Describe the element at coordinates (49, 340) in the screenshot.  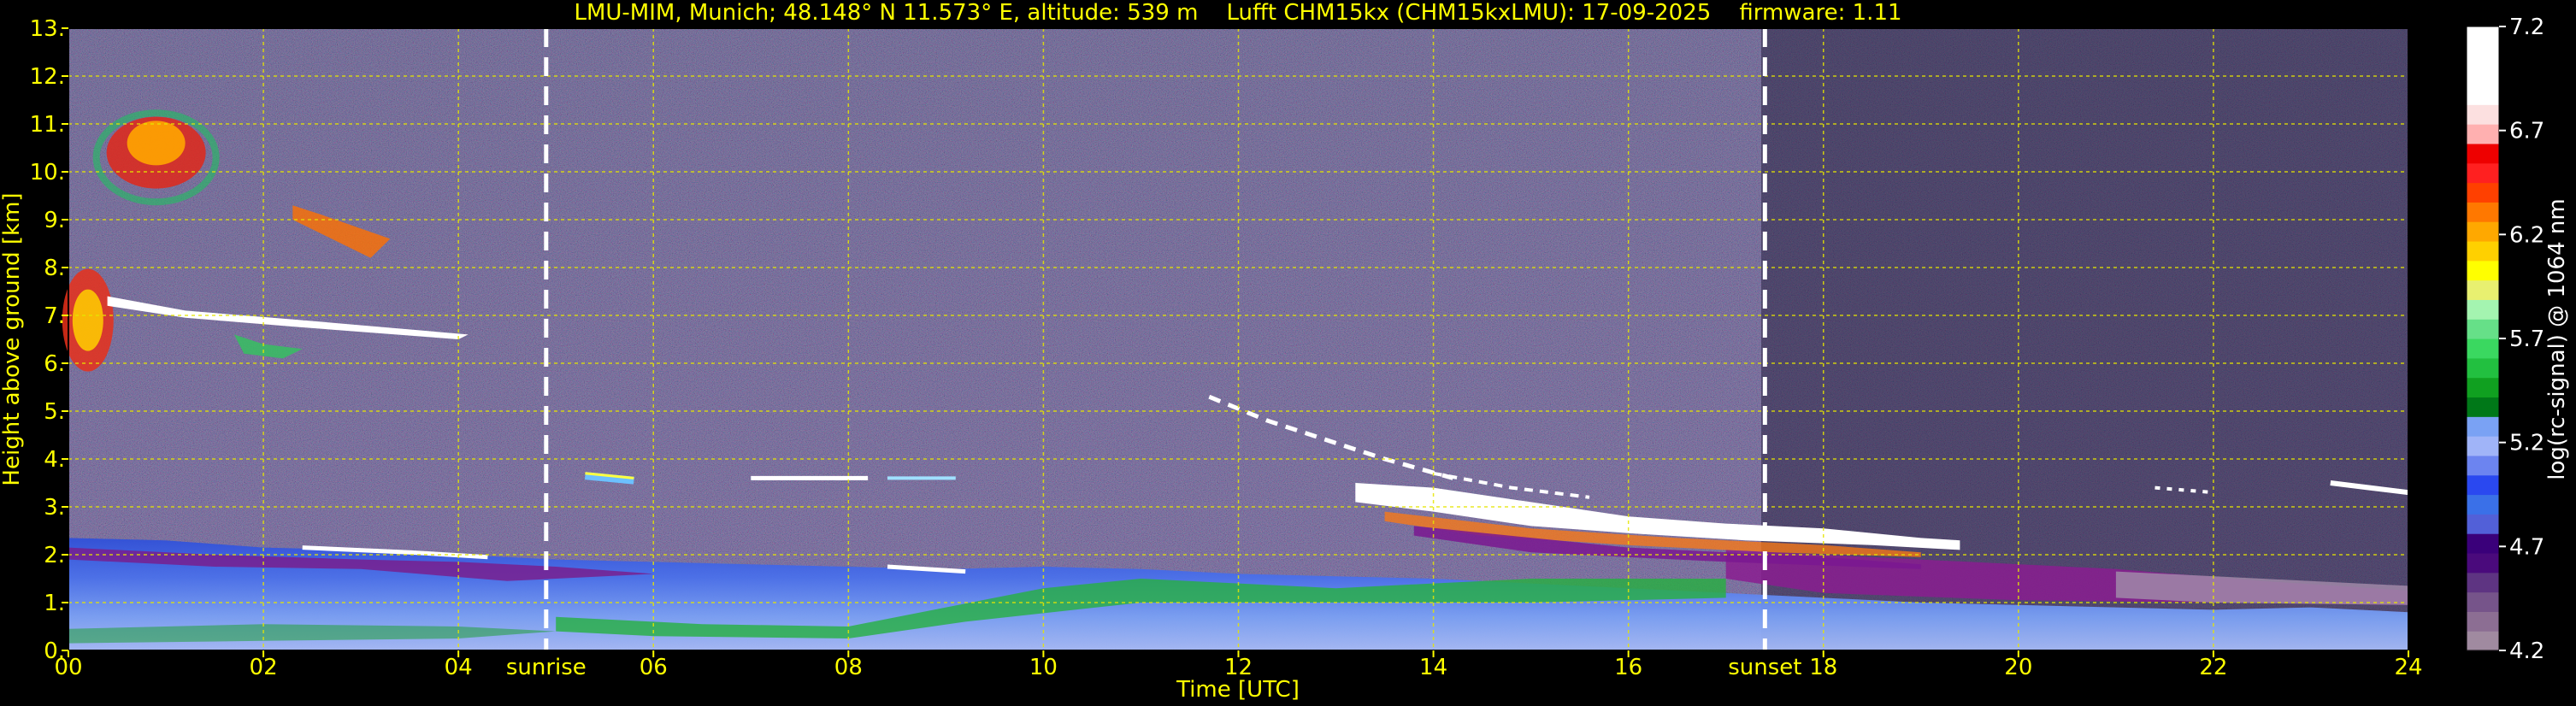
I see `y-axis: 0. 1. 2. 3. 4. 5. 6. 7. 8. 9. 10. 11. 12. 13.` at that location.